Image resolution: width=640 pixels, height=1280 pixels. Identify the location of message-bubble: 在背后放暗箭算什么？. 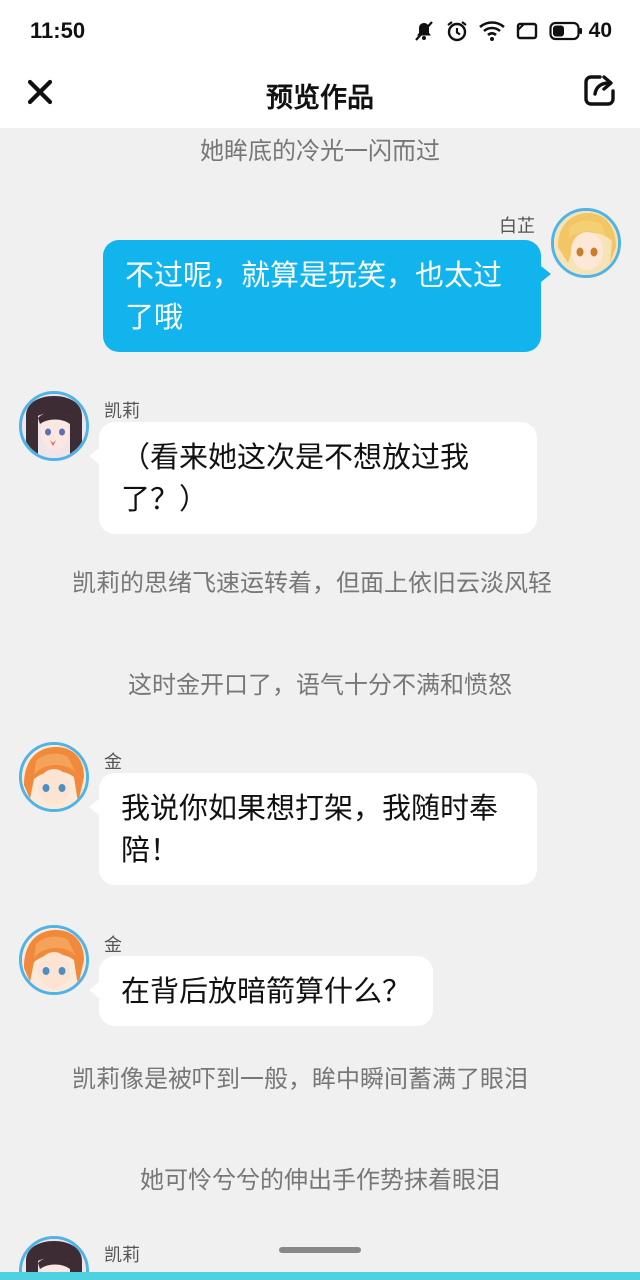
(261, 991).